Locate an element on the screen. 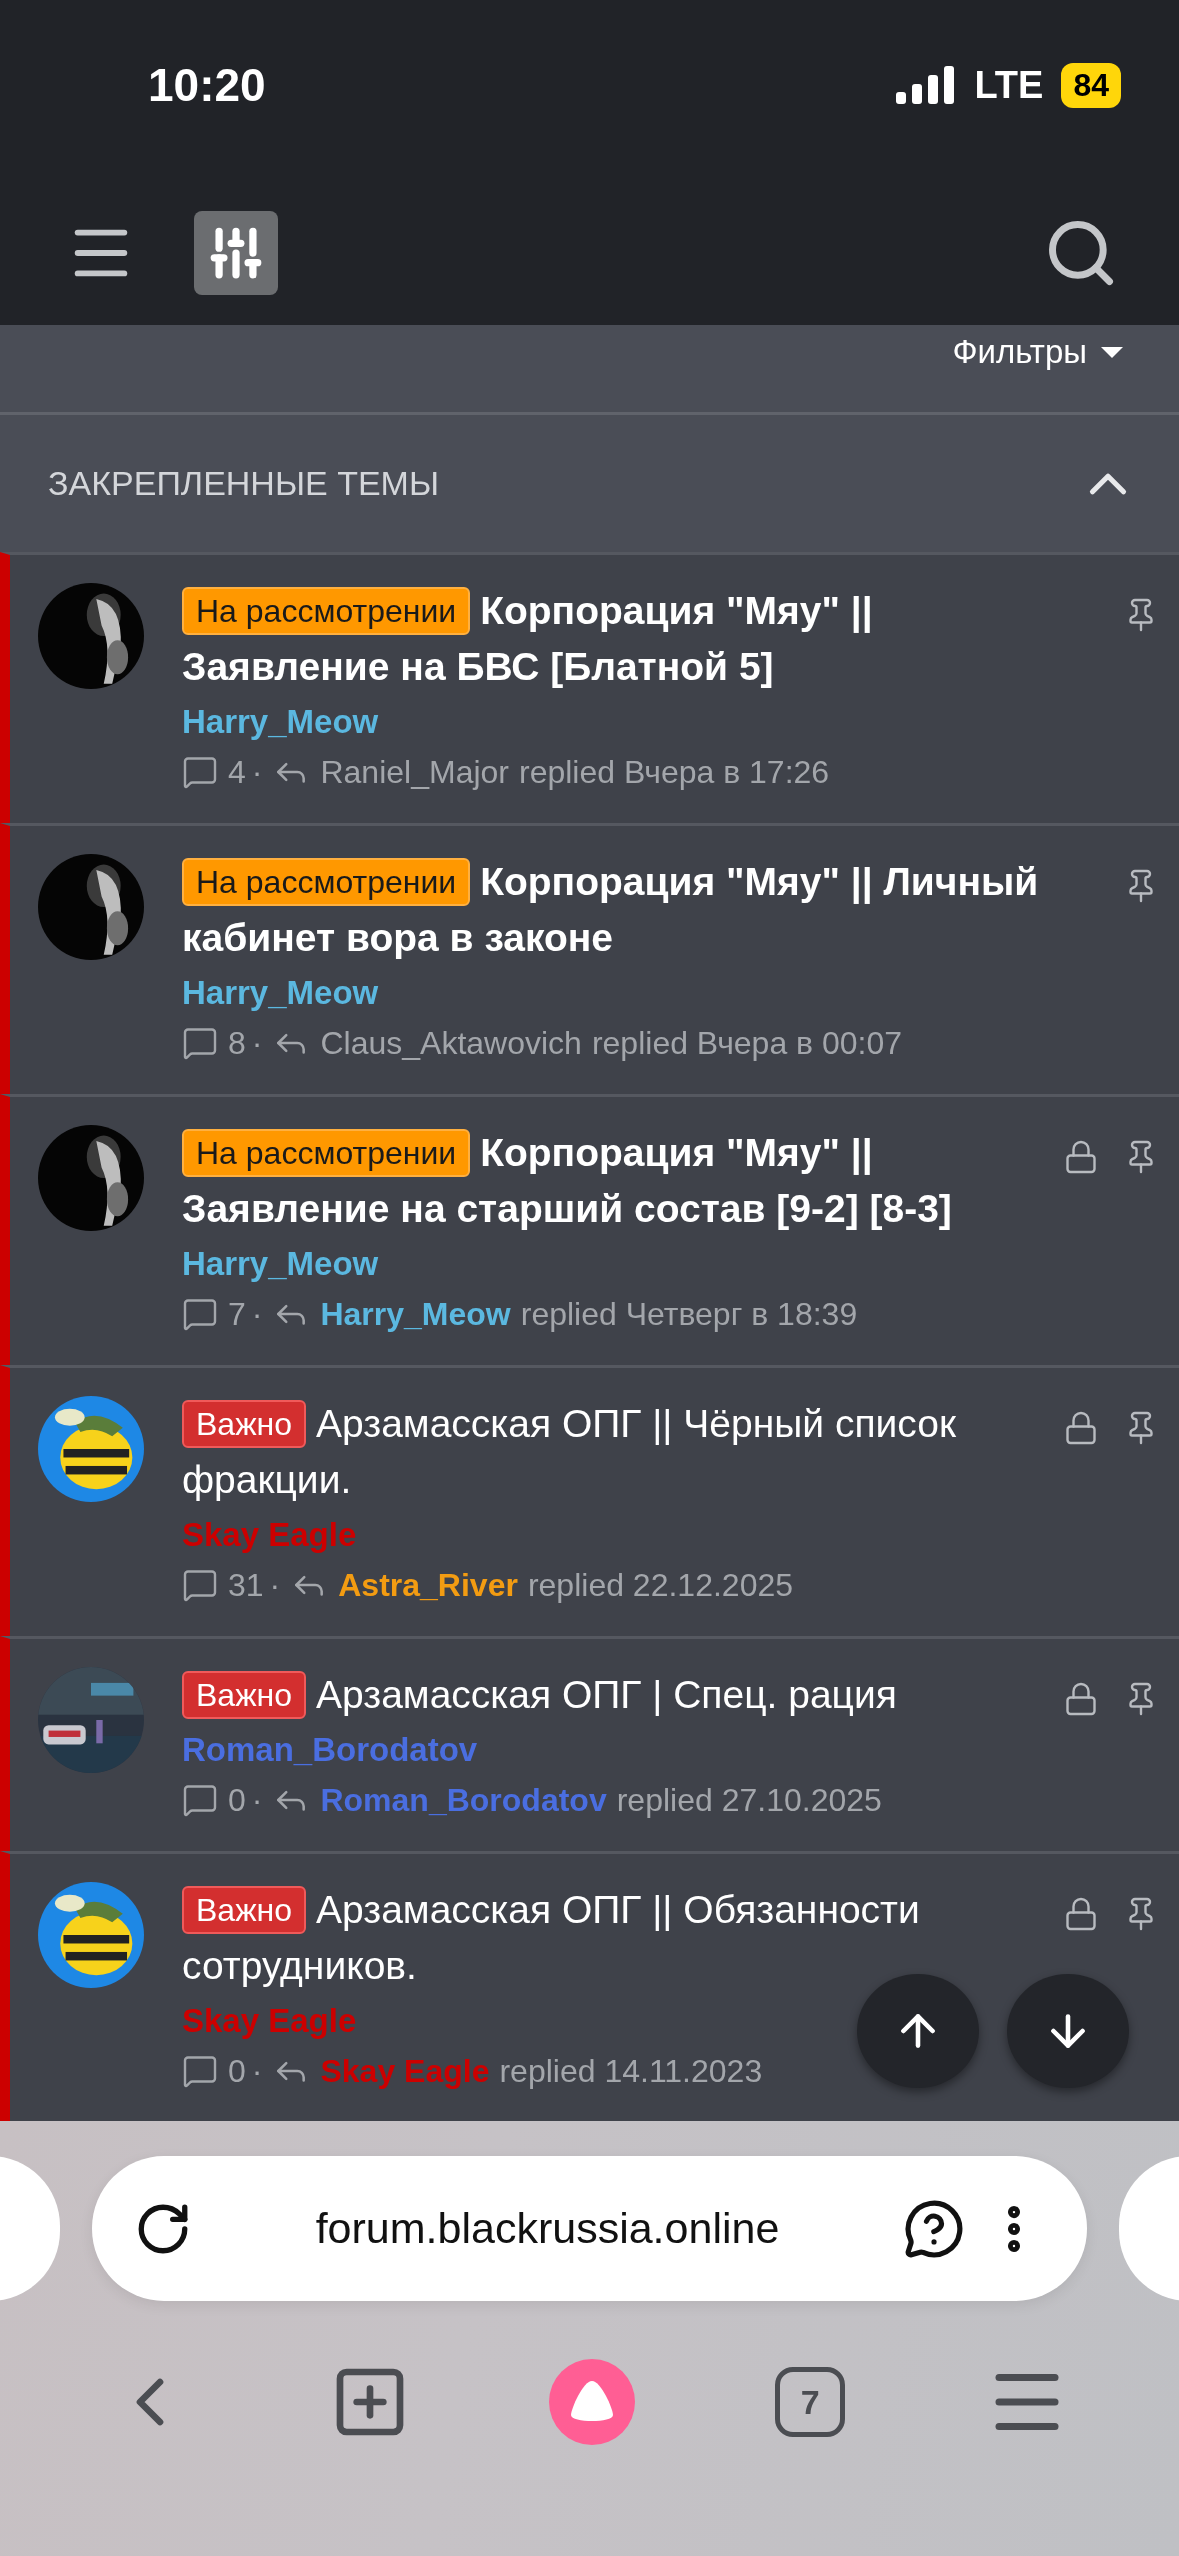  reply-date: replied Вчера в 00:07 is located at coordinates (747, 1043).